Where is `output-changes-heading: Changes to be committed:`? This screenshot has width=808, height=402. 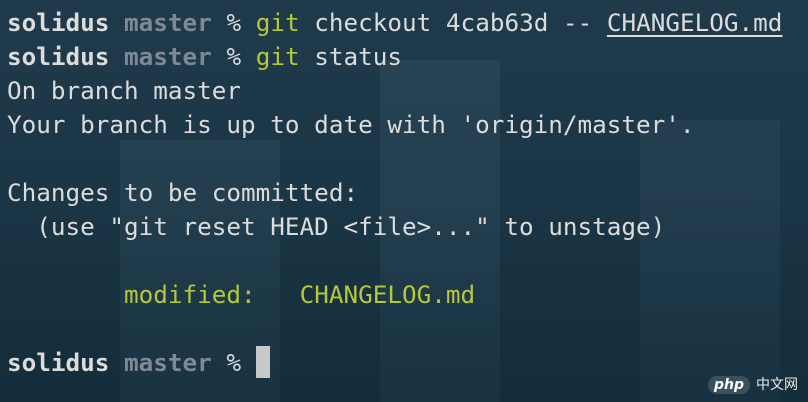 output-changes-heading: Changes to be committed: is located at coordinates (183, 192).